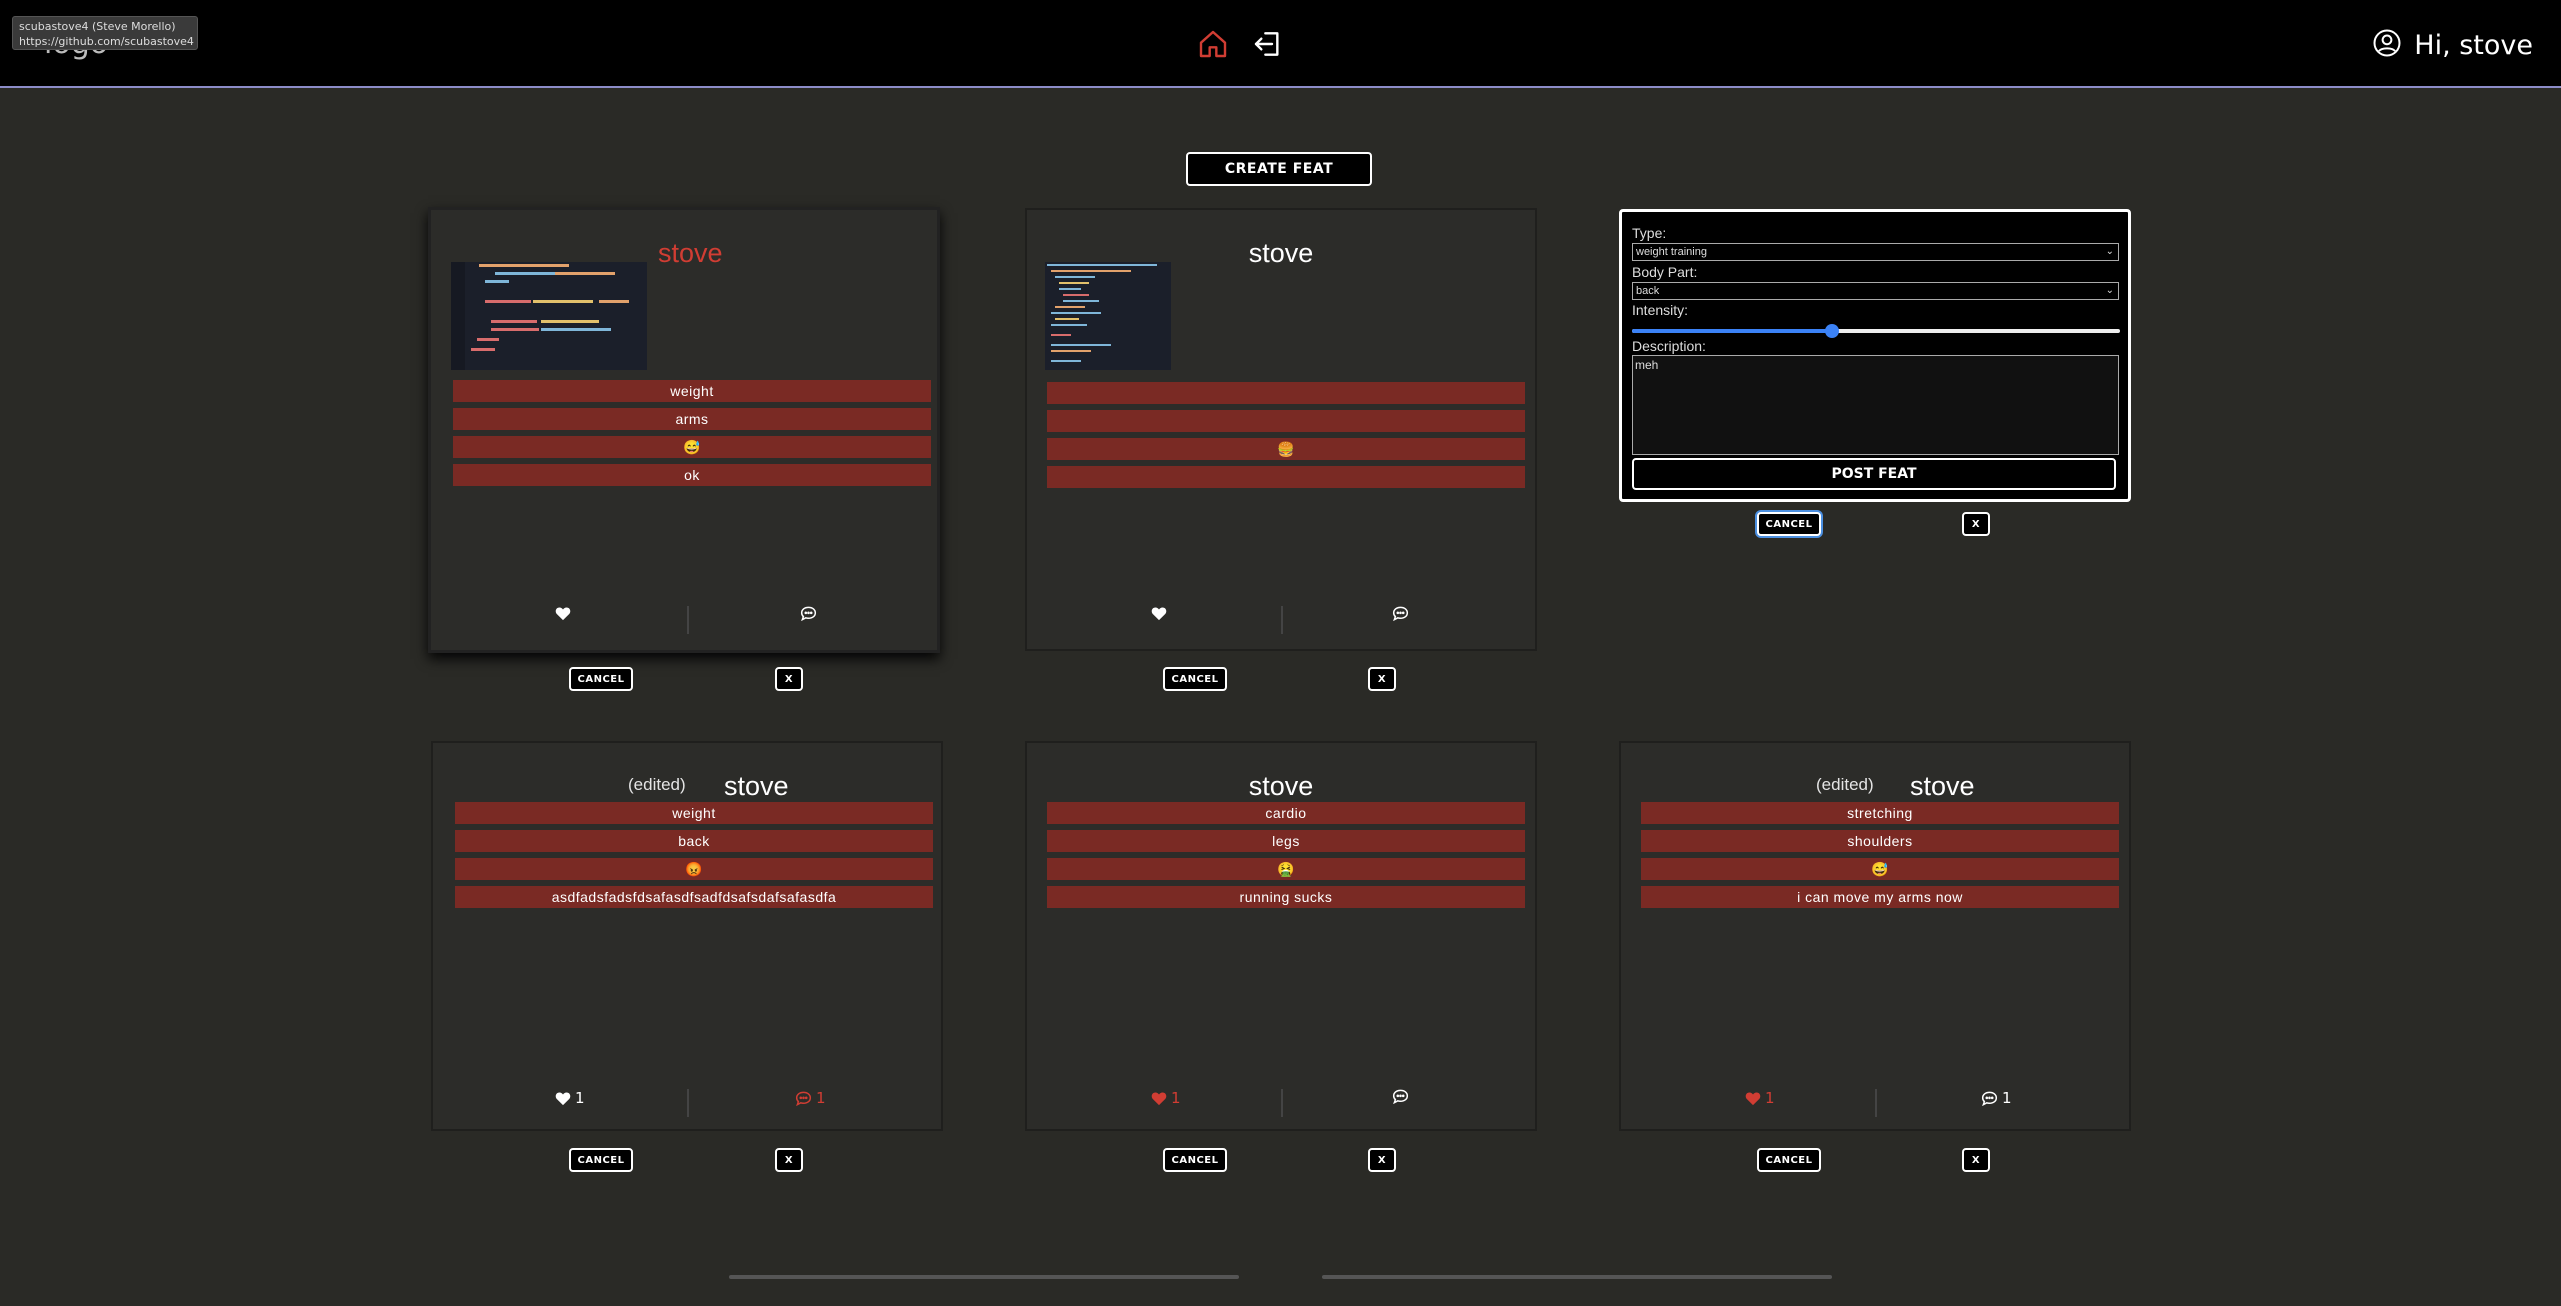 Image resolution: width=2561 pixels, height=1306 pixels. What do you see at coordinates (657, 784) in the screenshot?
I see `edited-label: (edited)` at bounding box center [657, 784].